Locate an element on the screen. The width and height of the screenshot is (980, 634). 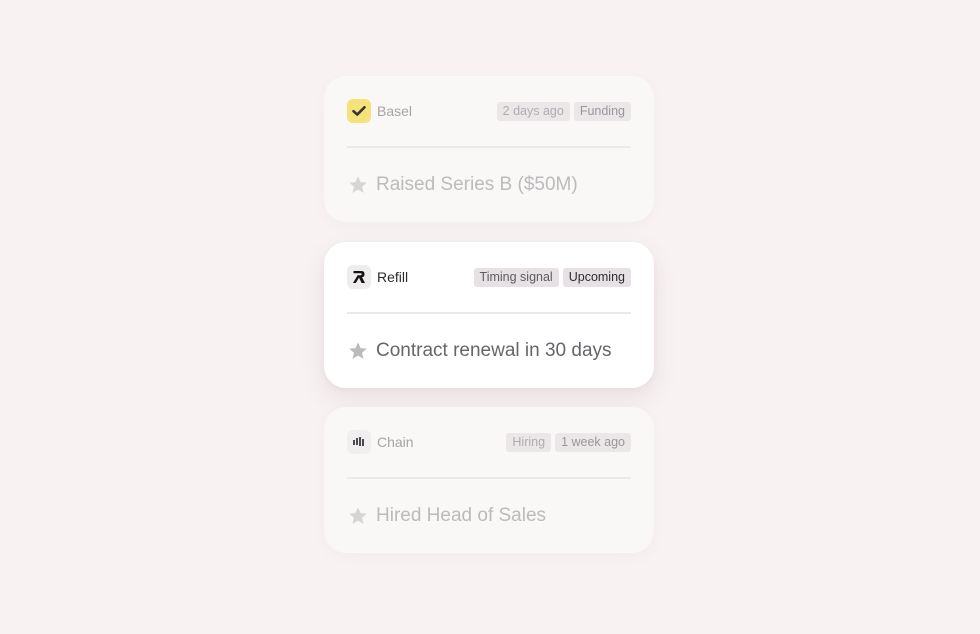
badge-group: Timing signal Upcoming is located at coordinates (552, 277).